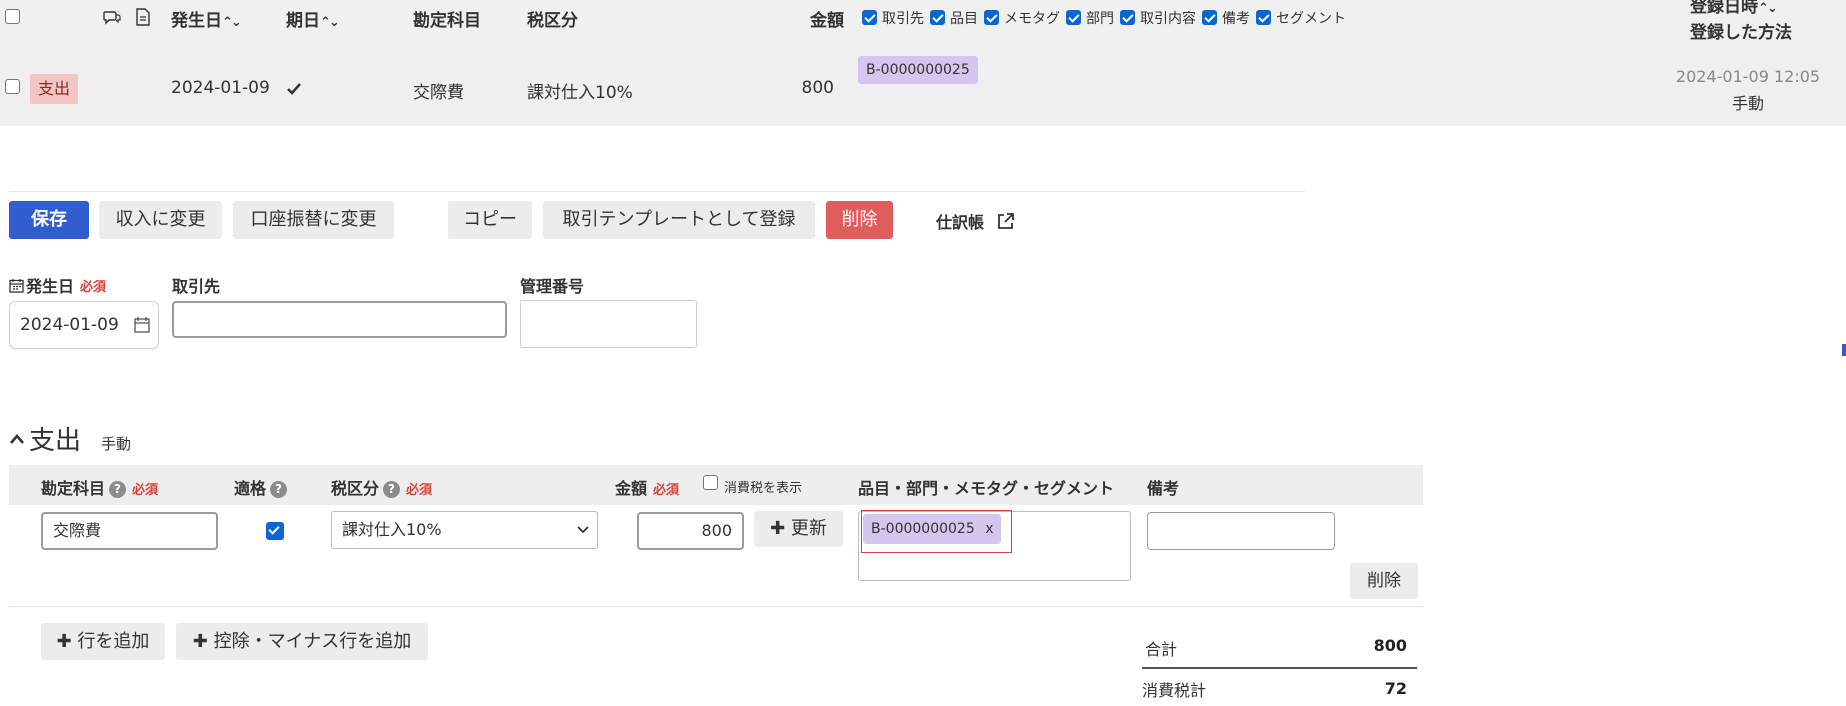  I want to click on col-amount-header: 金額 必須, so click(647, 488).